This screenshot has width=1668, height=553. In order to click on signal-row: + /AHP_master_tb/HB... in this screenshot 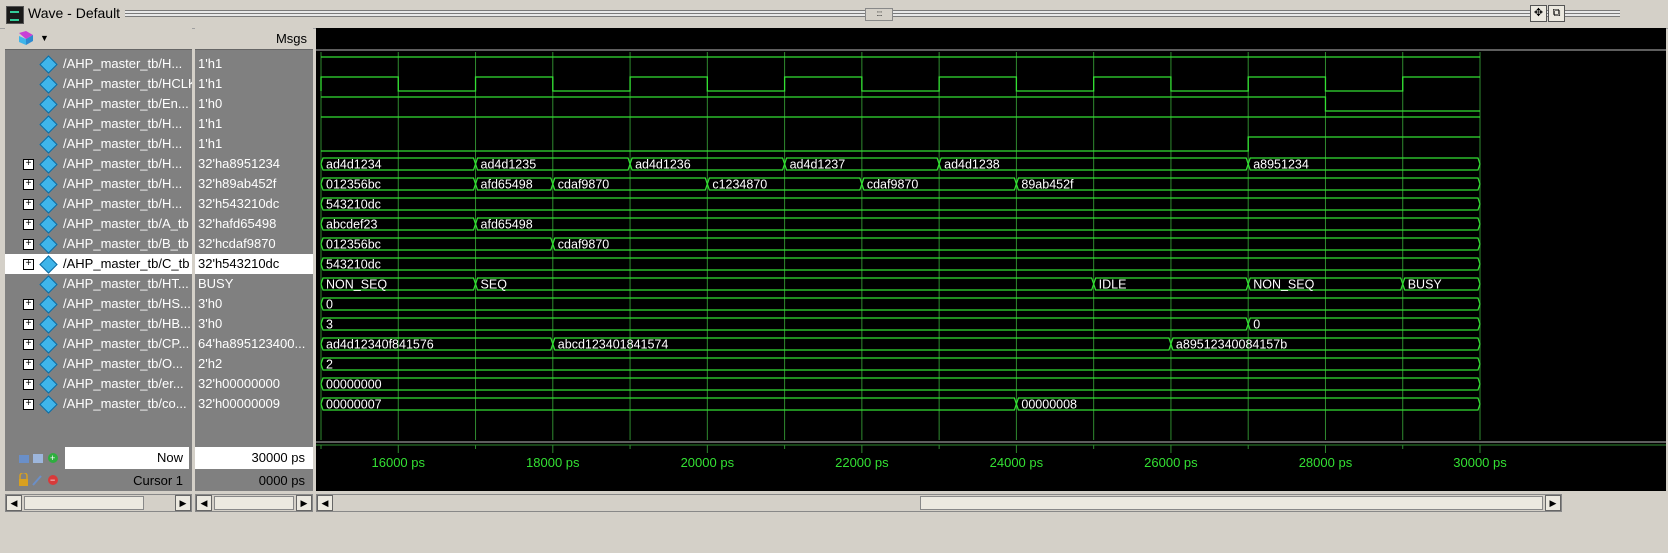, I will do `click(98, 324)`.